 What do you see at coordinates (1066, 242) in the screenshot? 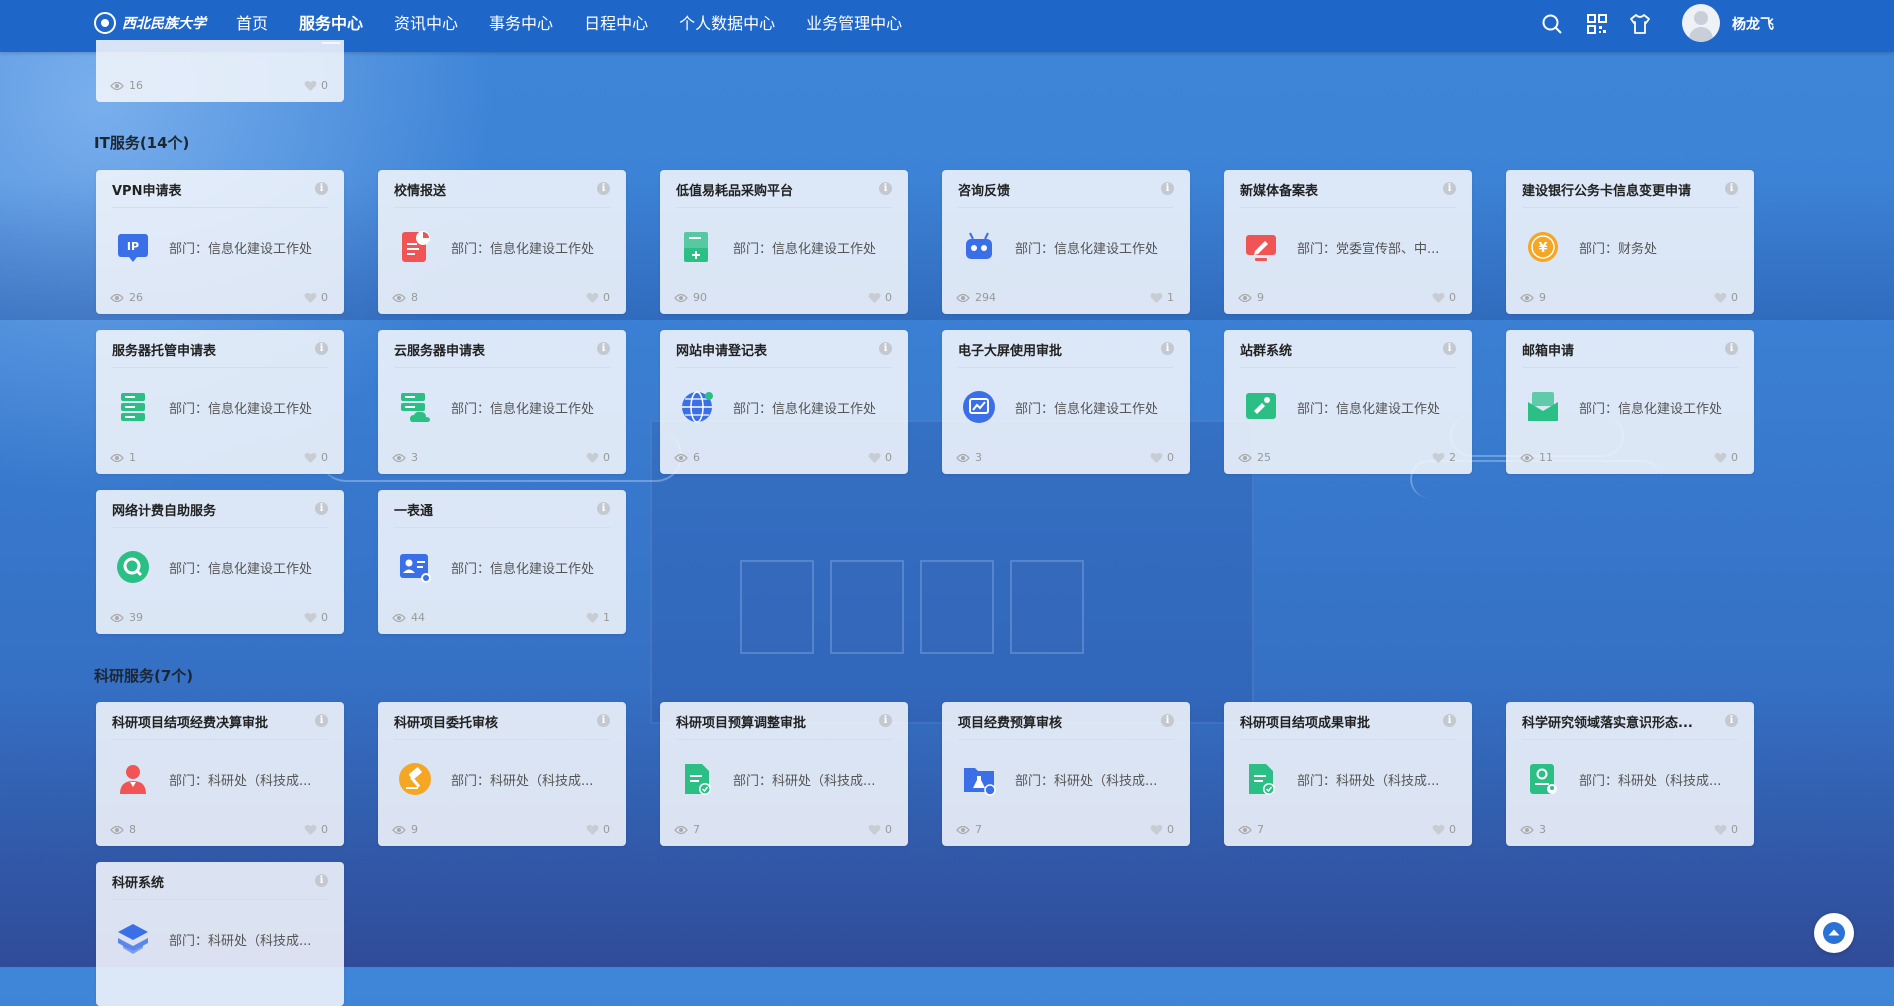
I see `service-card: 咨询反馈 i 部门：信息化建设工作处 294 1` at bounding box center [1066, 242].